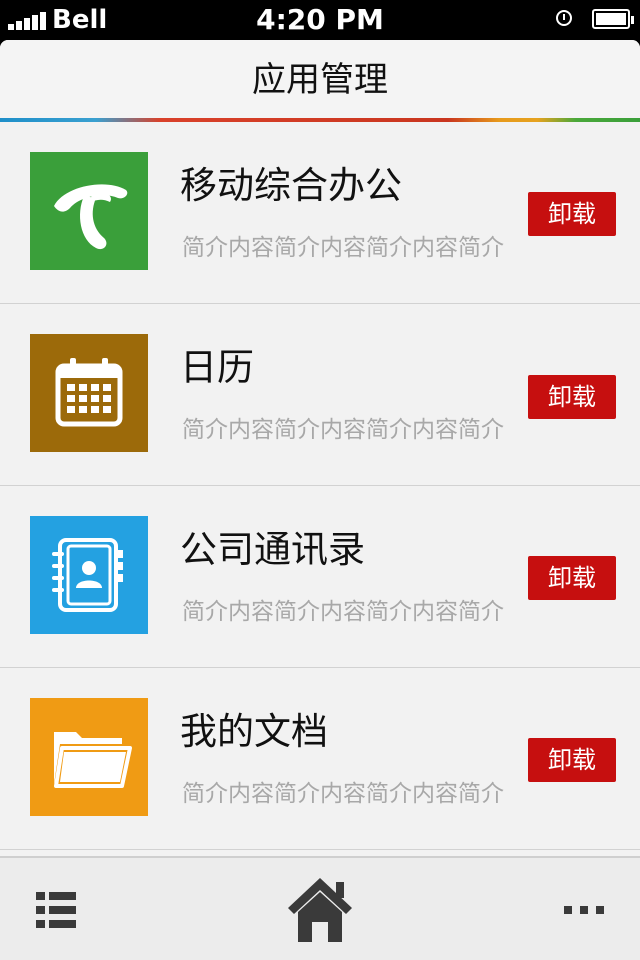 The width and height of the screenshot is (640, 960). I want to click on status-bar: Bell 4:20 PM, so click(320, 20).